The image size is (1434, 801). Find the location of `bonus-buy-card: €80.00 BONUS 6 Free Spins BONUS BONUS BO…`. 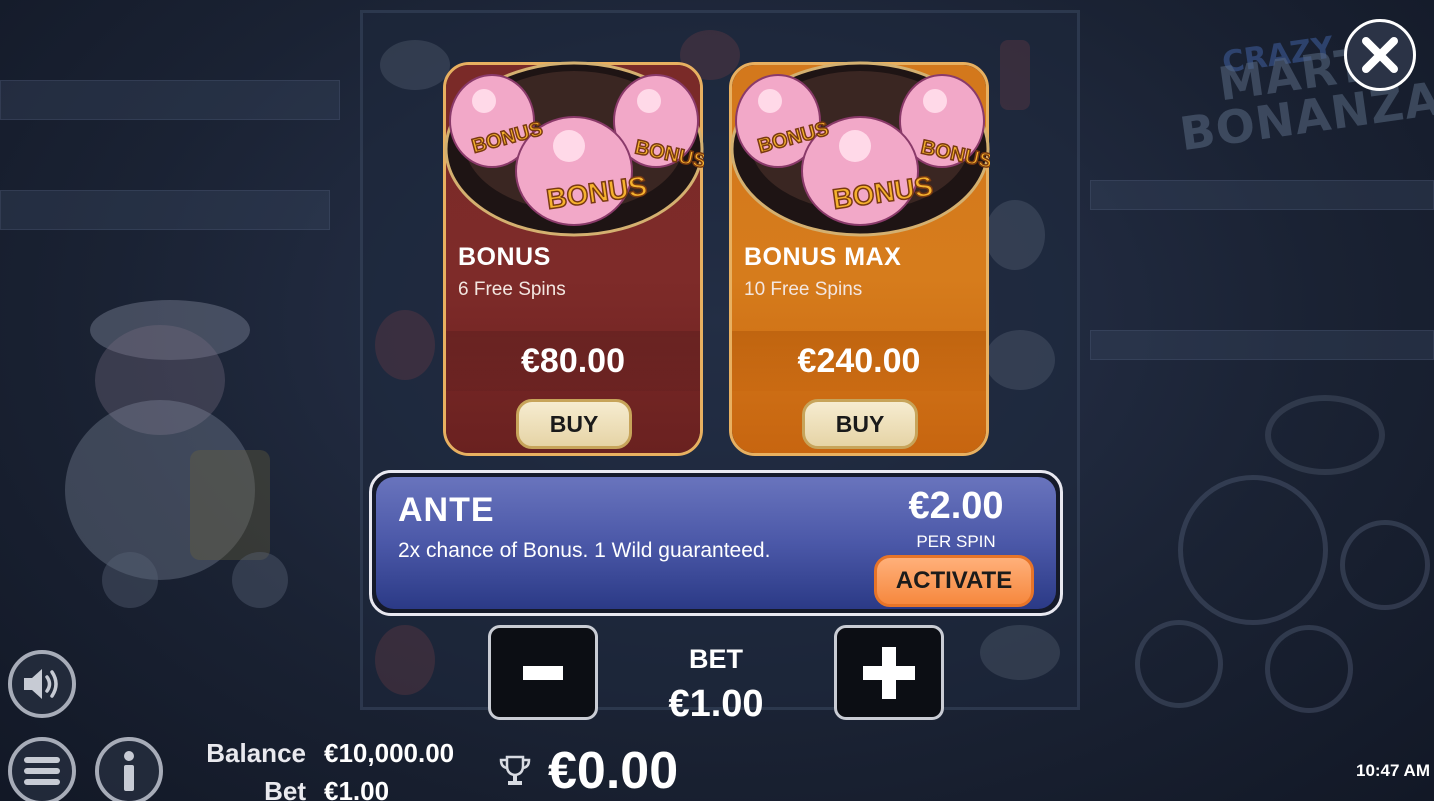

bonus-buy-card: €80.00 BONUS 6 Free Spins BONUS BONUS BO… is located at coordinates (573, 258).